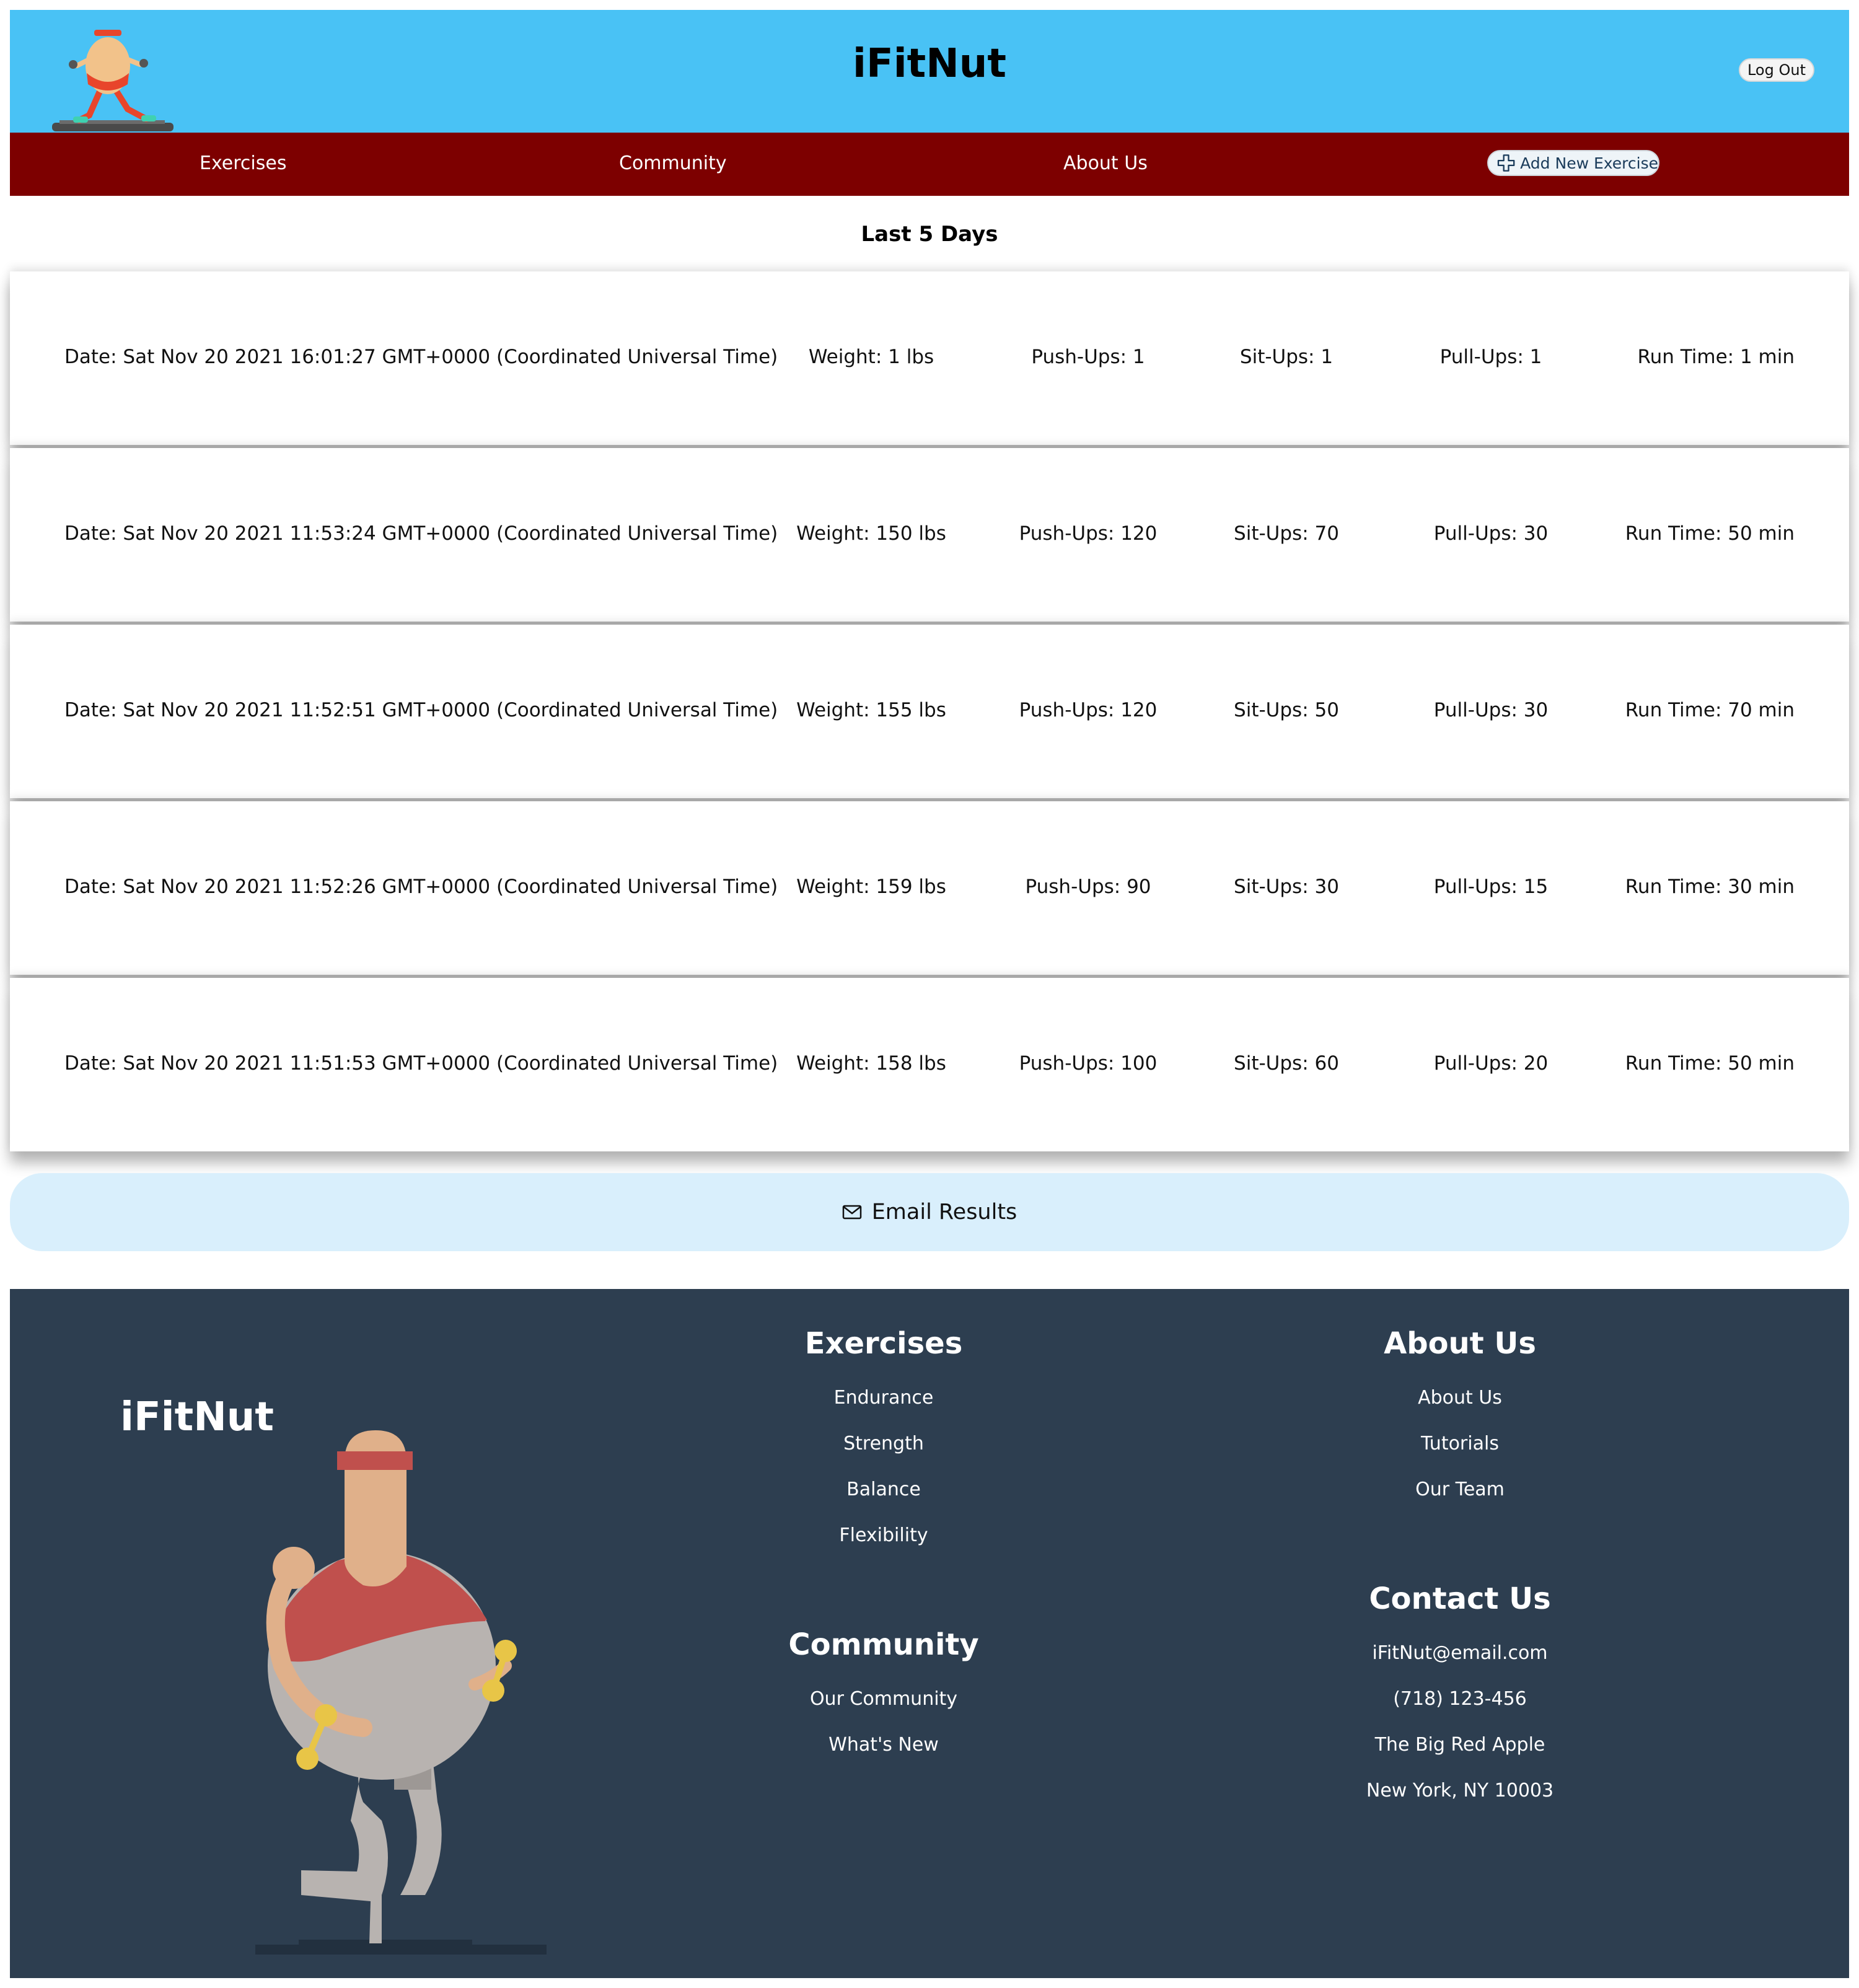 The width and height of the screenshot is (1859, 1988). I want to click on entry-pullups: Pull-Ups: 15, so click(1491, 887).